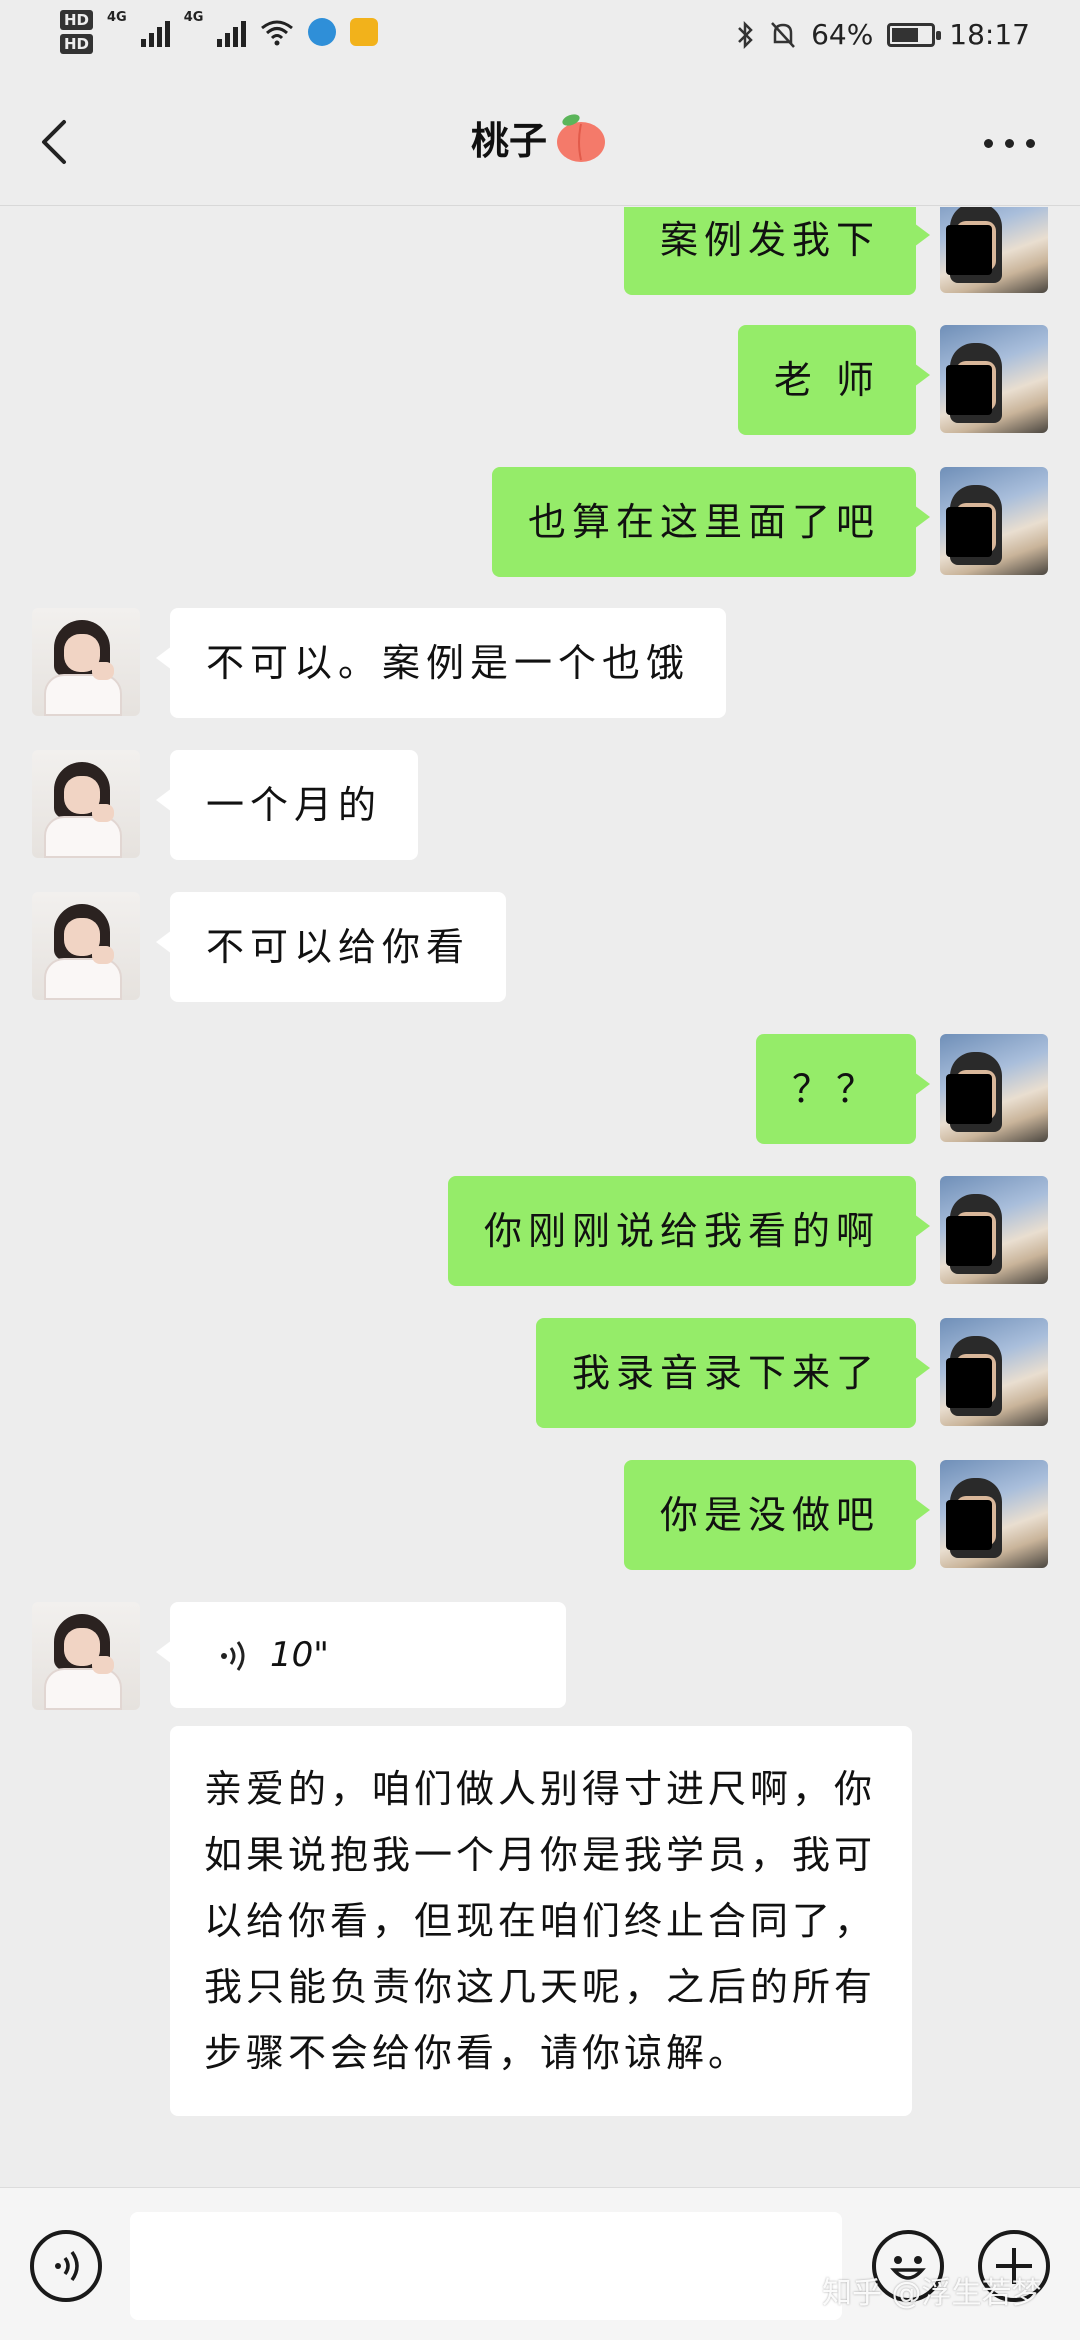 Image resolution: width=1080 pixels, height=2340 pixels. I want to click on more-options-button, so click(1014, 143).